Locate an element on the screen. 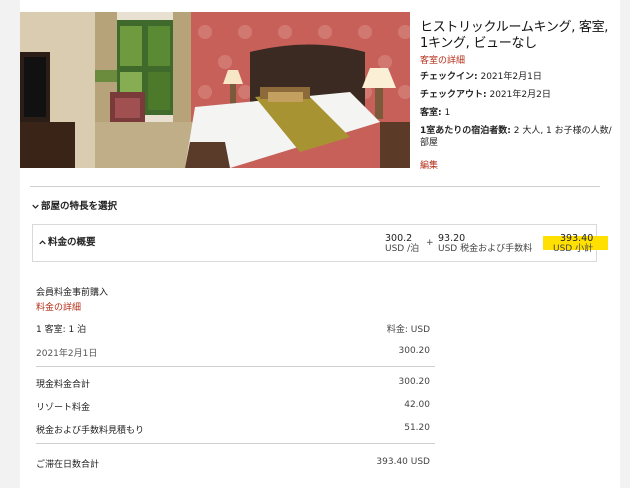  room-details-link: 客室の詳細 is located at coordinates (442, 59).